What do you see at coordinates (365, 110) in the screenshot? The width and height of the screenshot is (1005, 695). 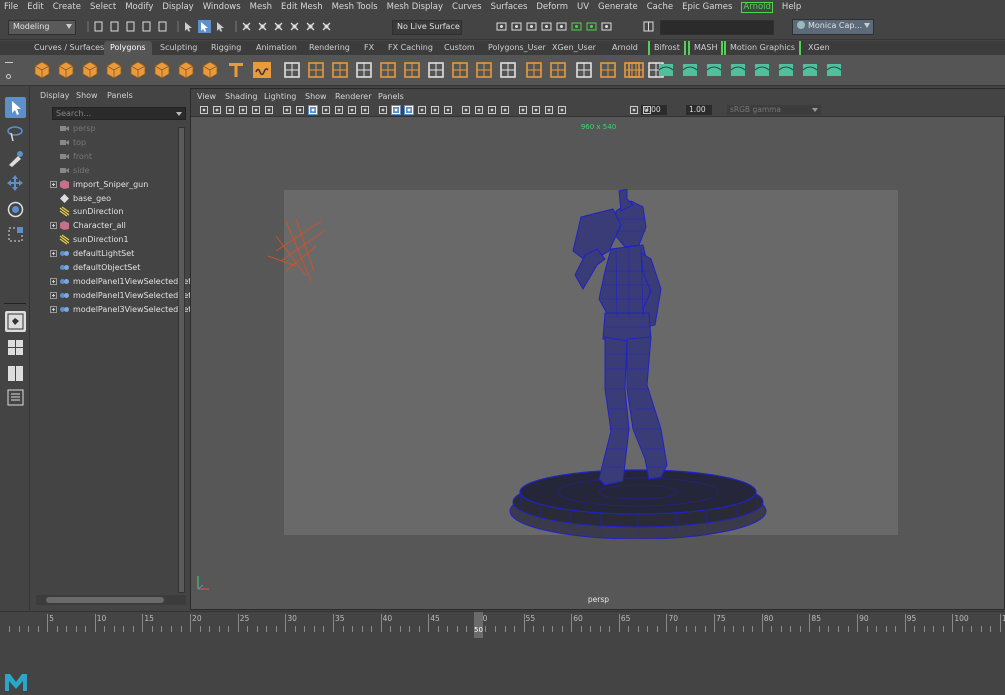 I see `safe-title-icon` at bounding box center [365, 110].